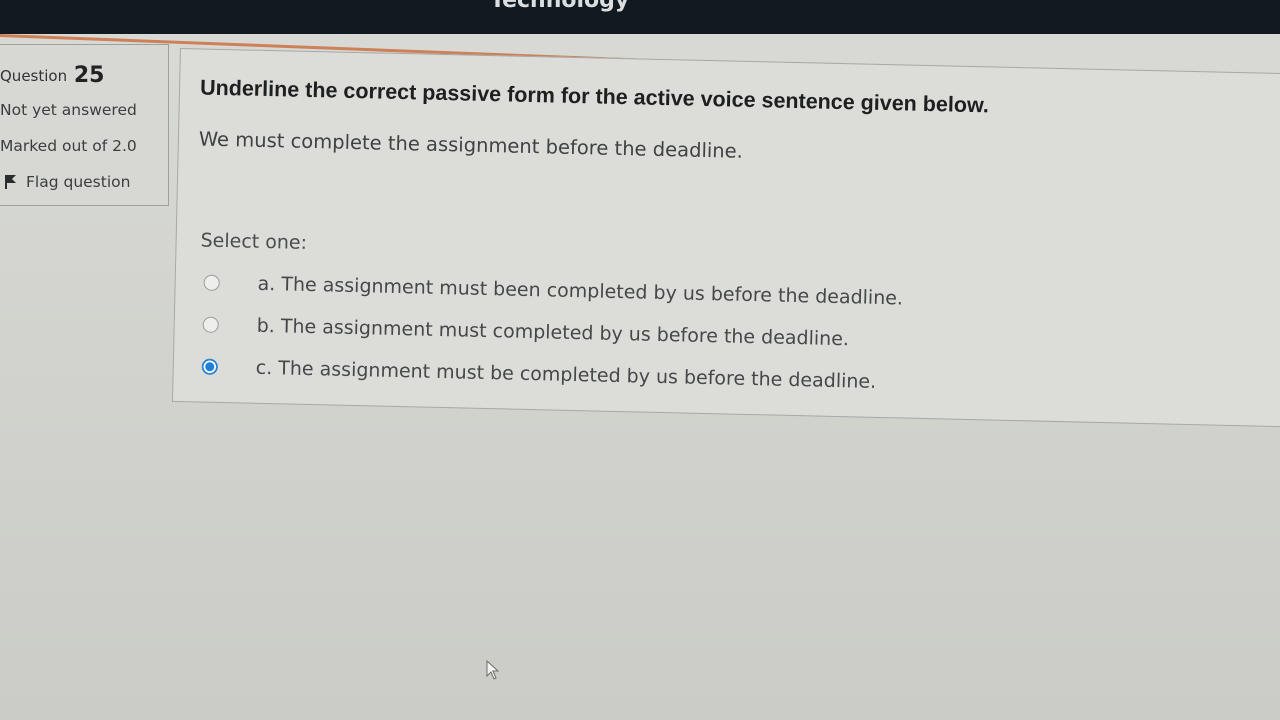  What do you see at coordinates (560, 6) in the screenshot?
I see `banner-title: Technology` at bounding box center [560, 6].